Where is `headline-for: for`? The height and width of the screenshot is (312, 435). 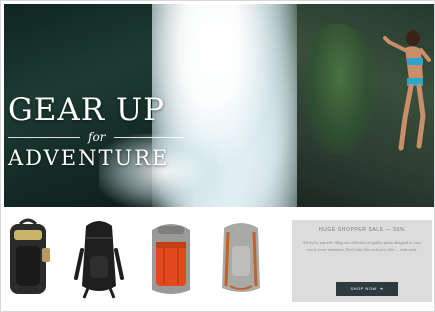
headline-for: for is located at coordinates (97, 137).